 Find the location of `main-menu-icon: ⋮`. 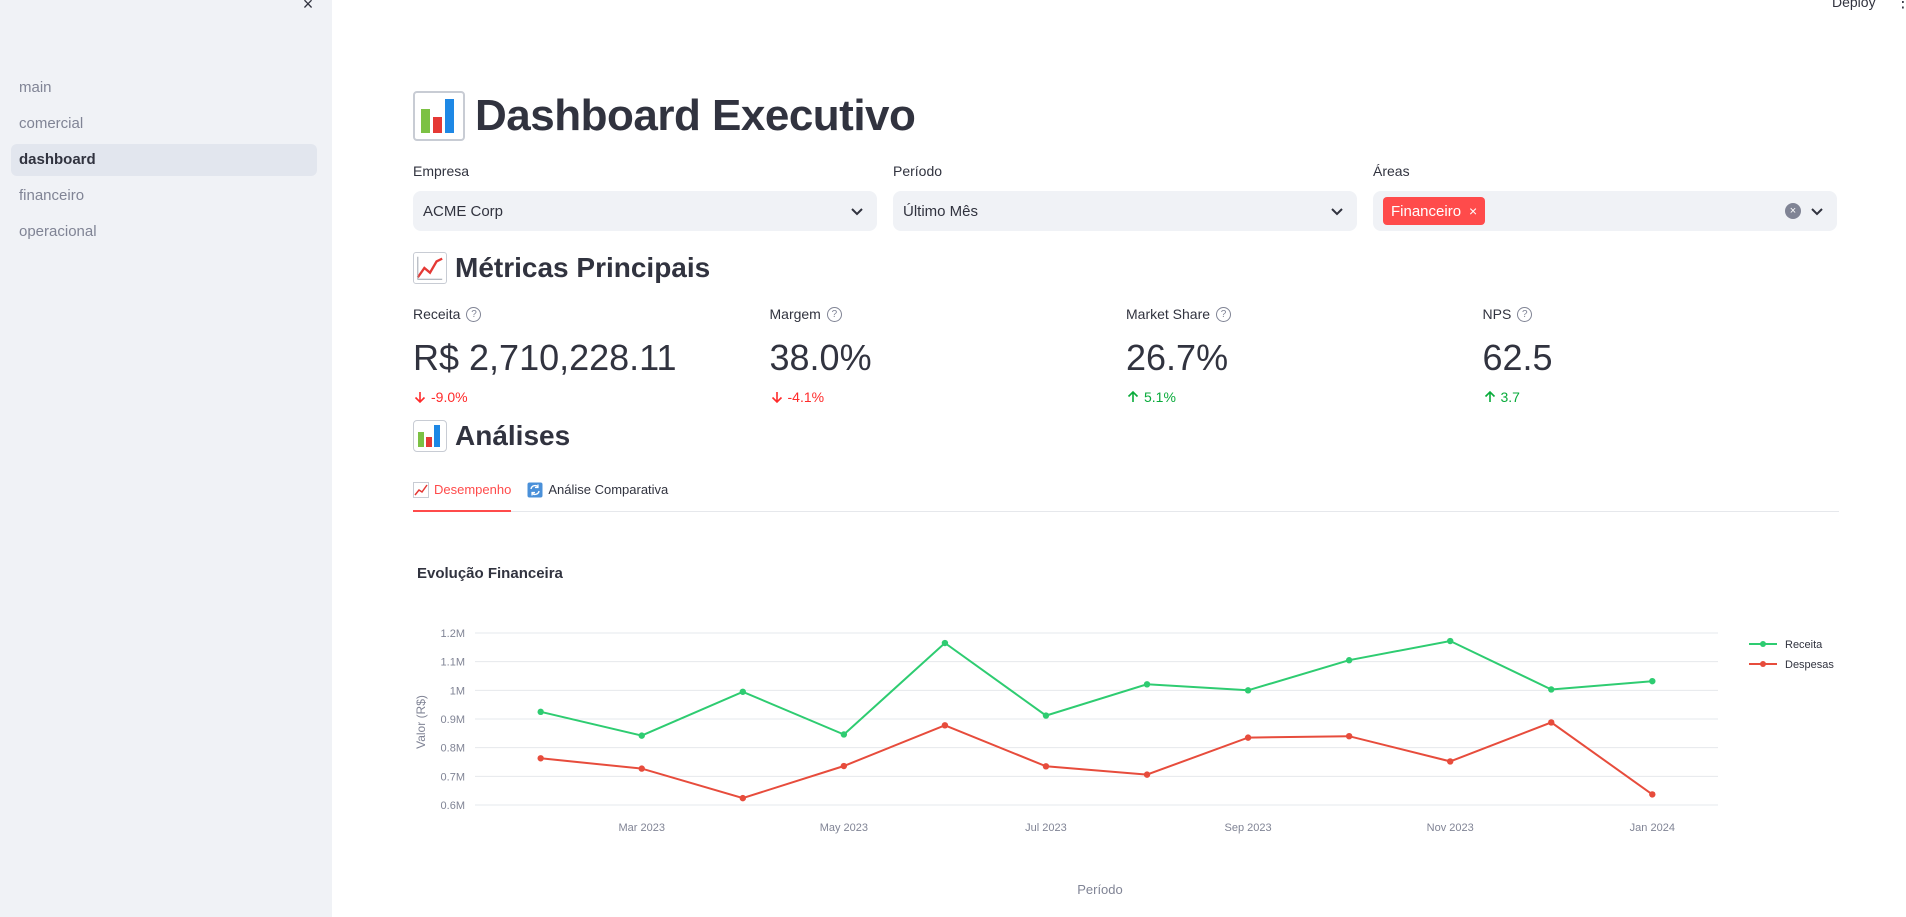

main-menu-icon: ⋮ is located at coordinates (1900, 6).